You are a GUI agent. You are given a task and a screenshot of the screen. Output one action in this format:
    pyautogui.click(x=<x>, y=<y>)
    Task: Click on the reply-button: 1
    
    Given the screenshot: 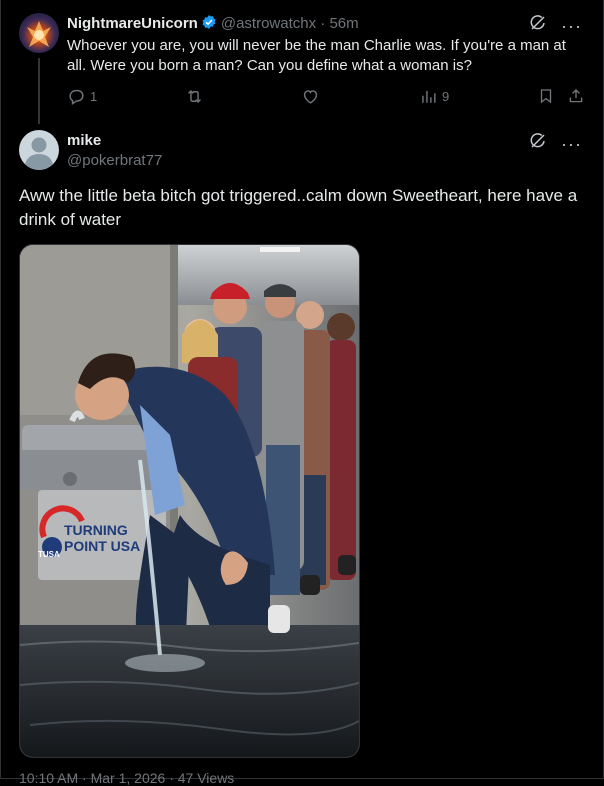 What is the action you would take?
    pyautogui.click(x=82, y=96)
    